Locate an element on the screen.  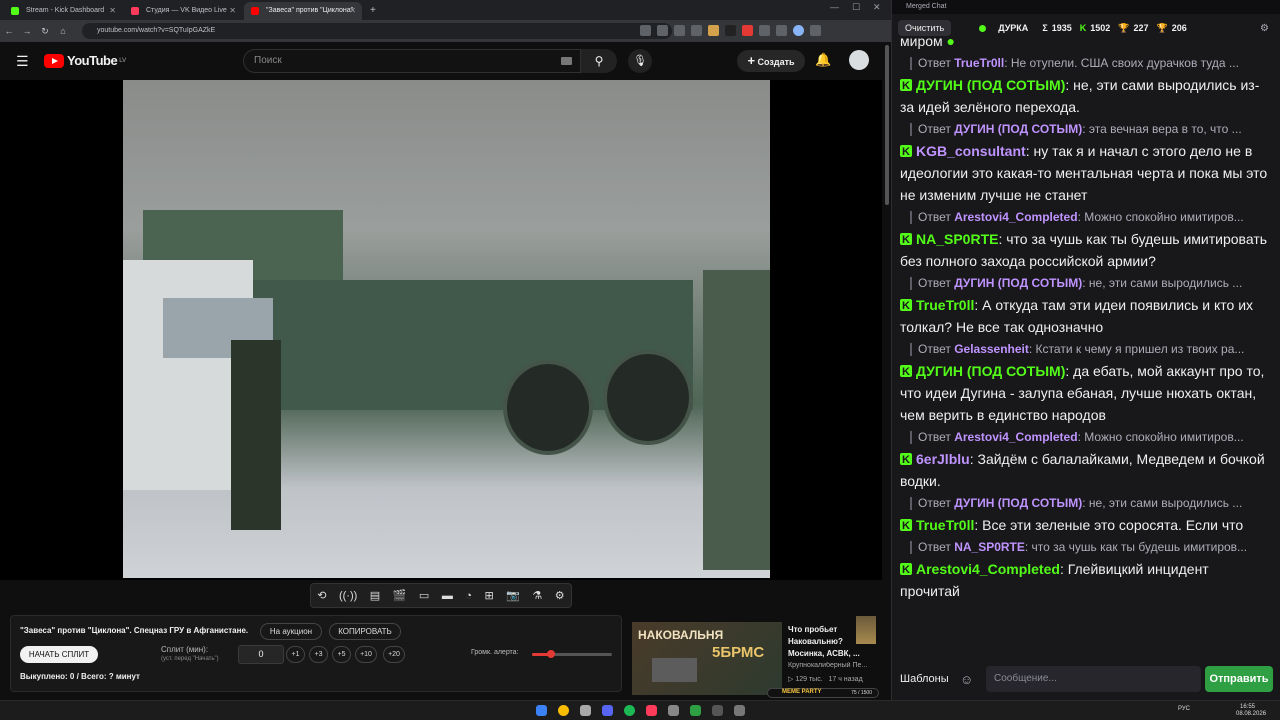
reply-nick: TrueTr0ll is located at coordinates (979, 63).